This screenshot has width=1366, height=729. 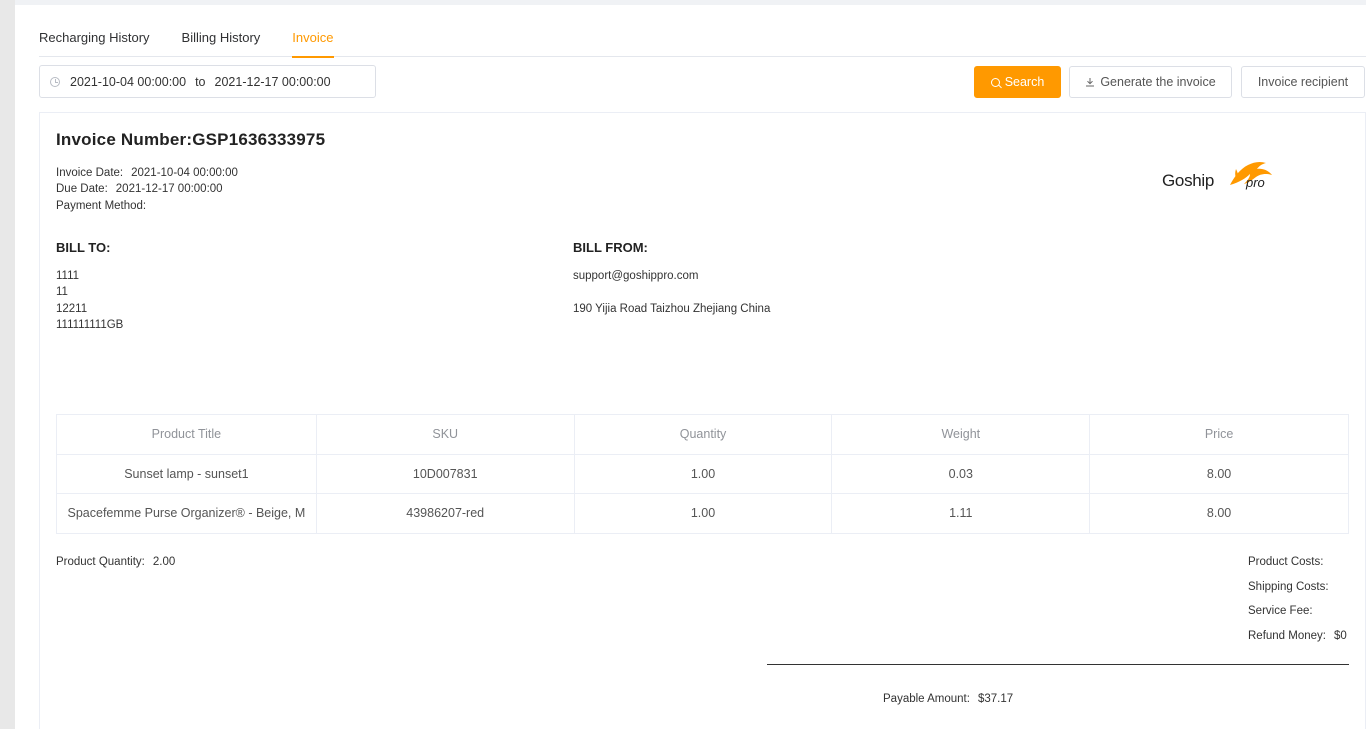 What do you see at coordinates (110, 43) in the screenshot?
I see `tab-recharging-history: Recharging History` at bounding box center [110, 43].